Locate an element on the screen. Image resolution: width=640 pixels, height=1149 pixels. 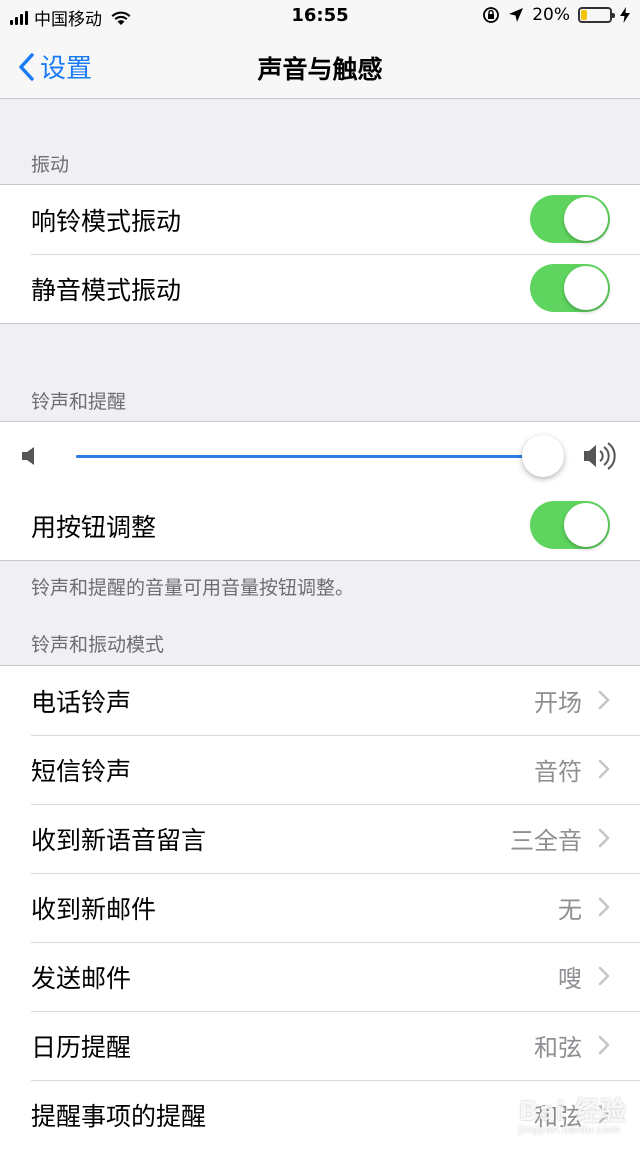
vibration-group: 响铃模式振动 静音模式振动 is located at coordinates (320, 254).